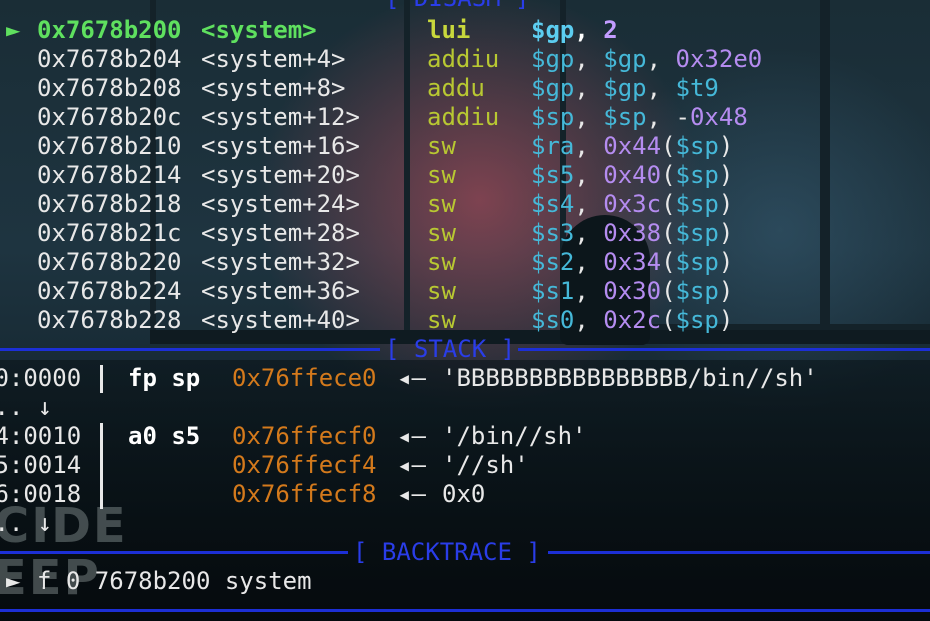 The width and height of the screenshot is (930, 621). Describe the element at coordinates (514, 436) in the screenshot. I see `stack-value: '/bin//sh'` at that location.